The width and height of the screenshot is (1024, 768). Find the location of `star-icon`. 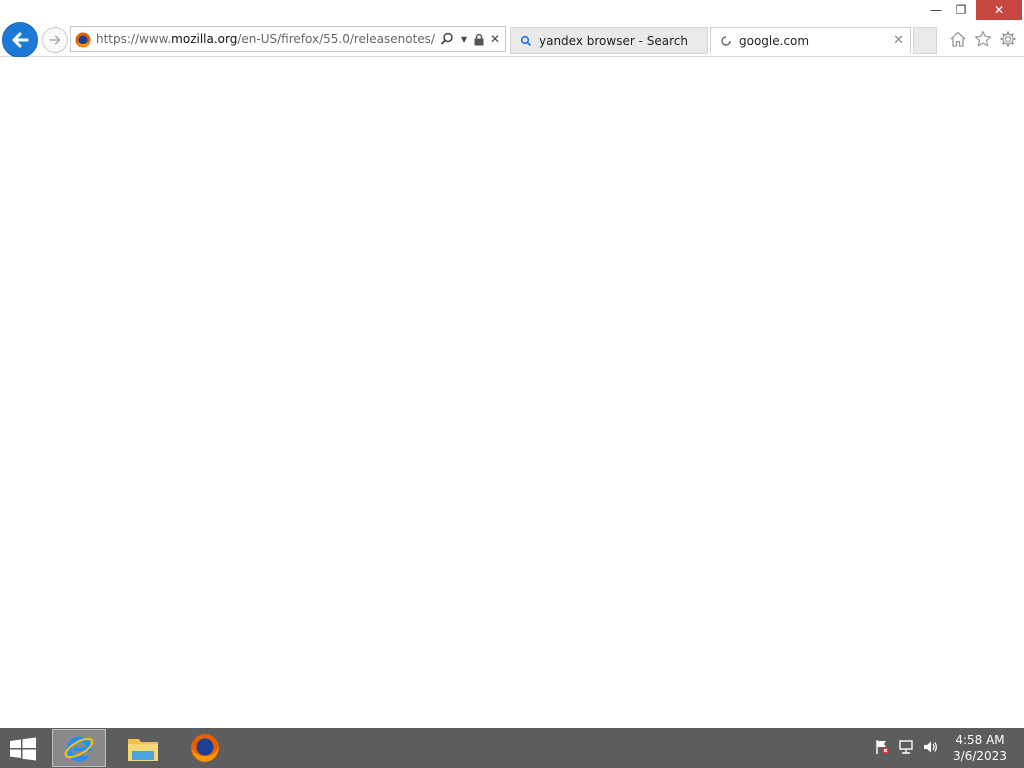

star-icon is located at coordinates (983, 38).